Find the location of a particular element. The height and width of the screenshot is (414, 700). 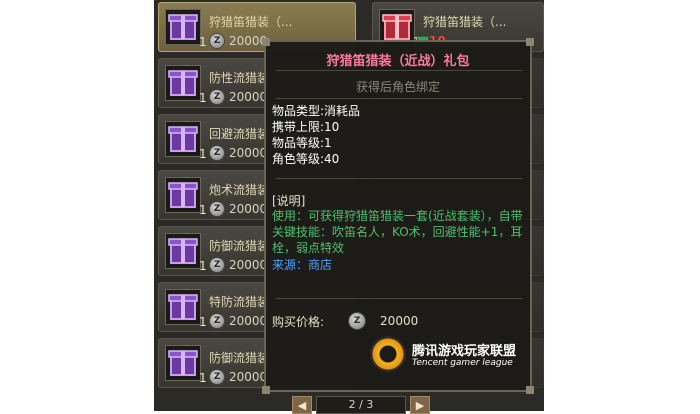

buy-price-value: 20000 is located at coordinates (399, 321).